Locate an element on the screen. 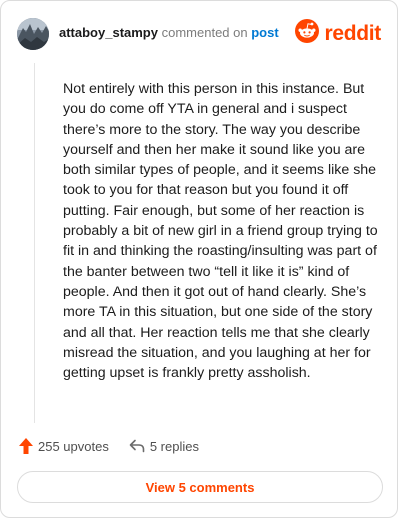  comment-header: attaboy_stampy commented on post reddit is located at coordinates (199, 34).